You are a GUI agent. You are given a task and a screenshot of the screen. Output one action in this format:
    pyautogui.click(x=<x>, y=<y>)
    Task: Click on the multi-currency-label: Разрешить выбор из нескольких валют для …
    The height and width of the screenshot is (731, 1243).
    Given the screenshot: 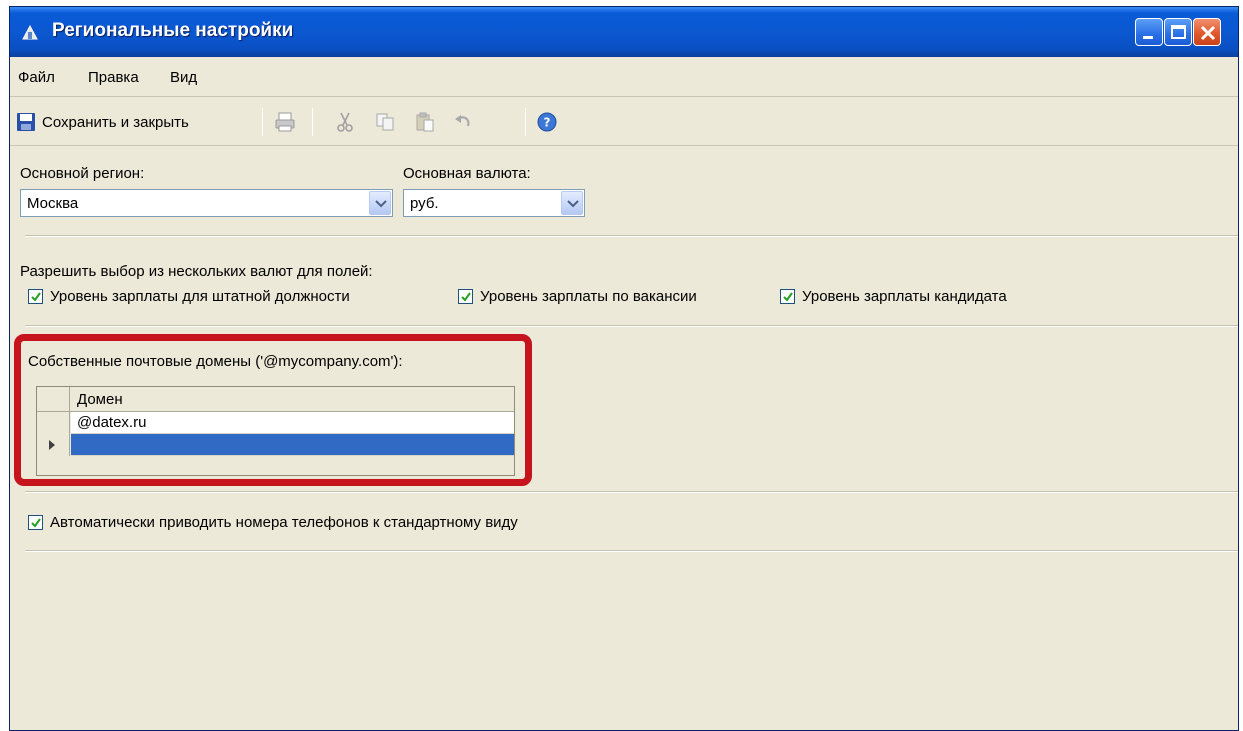 What is the action you would take?
    pyautogui.click(x=196, y=271)
    